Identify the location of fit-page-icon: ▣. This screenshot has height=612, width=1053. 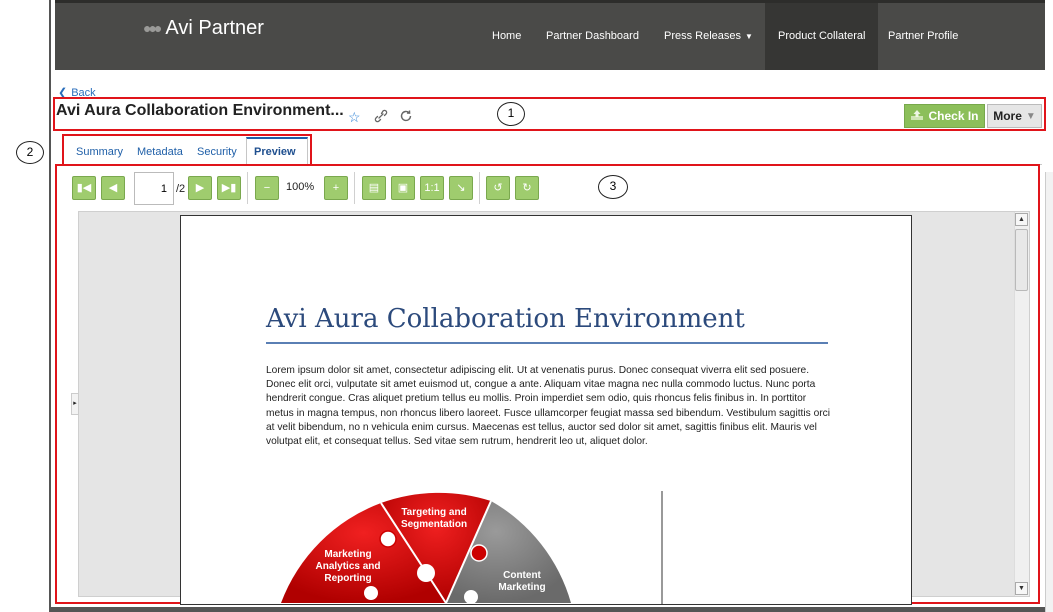
(403, 188).